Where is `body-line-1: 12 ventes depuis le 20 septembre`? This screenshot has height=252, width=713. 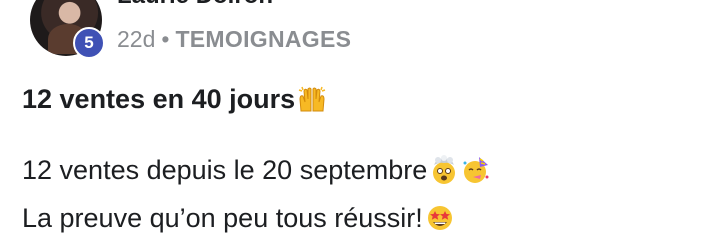 body-line-1: 12 ventes depuis le 20 septembre is located at coordinates (256, 170).